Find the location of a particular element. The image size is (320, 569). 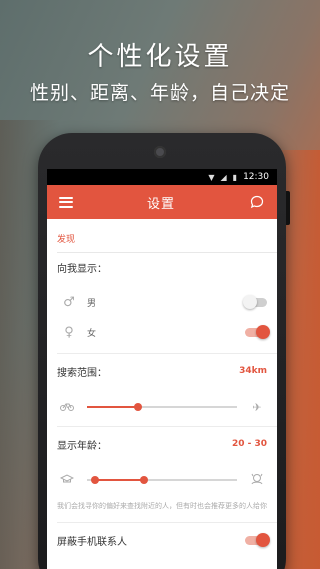

block-contacts-toggle is located at coordinates (257, 539).